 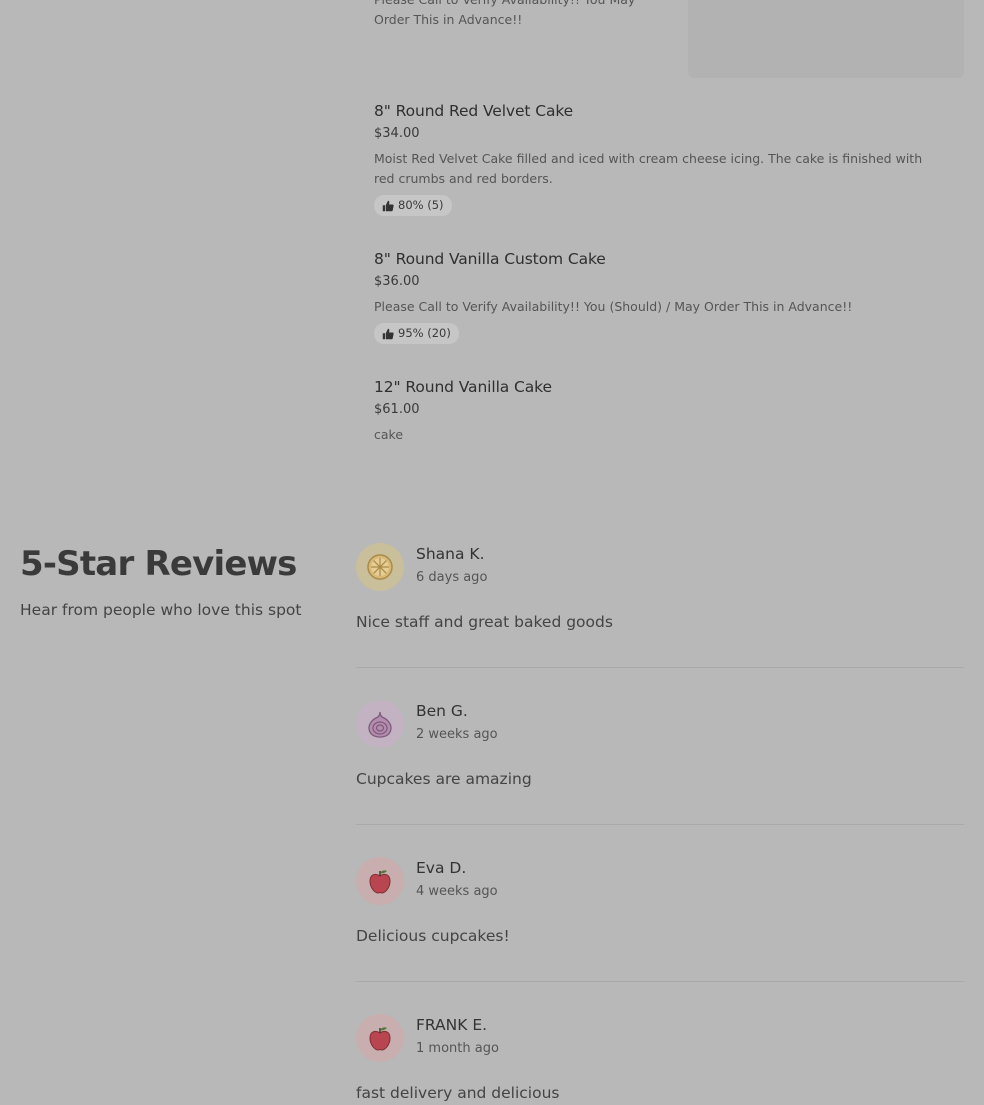 I want to click on menu-item-name: 8" Round Red Velvet Cake, so click(x=474, y=111).